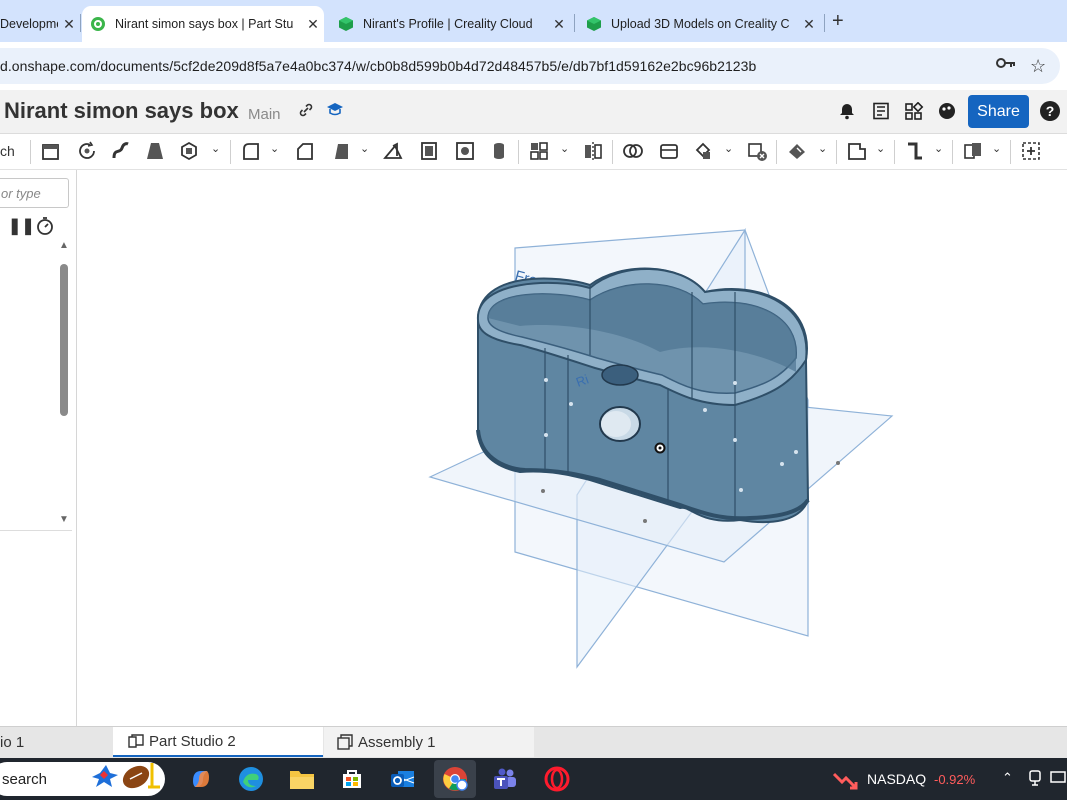  What do you see at coordinates (302, 779) in the screenshot?
I see `file-explorer-icon` at bounding box center [302, 779].